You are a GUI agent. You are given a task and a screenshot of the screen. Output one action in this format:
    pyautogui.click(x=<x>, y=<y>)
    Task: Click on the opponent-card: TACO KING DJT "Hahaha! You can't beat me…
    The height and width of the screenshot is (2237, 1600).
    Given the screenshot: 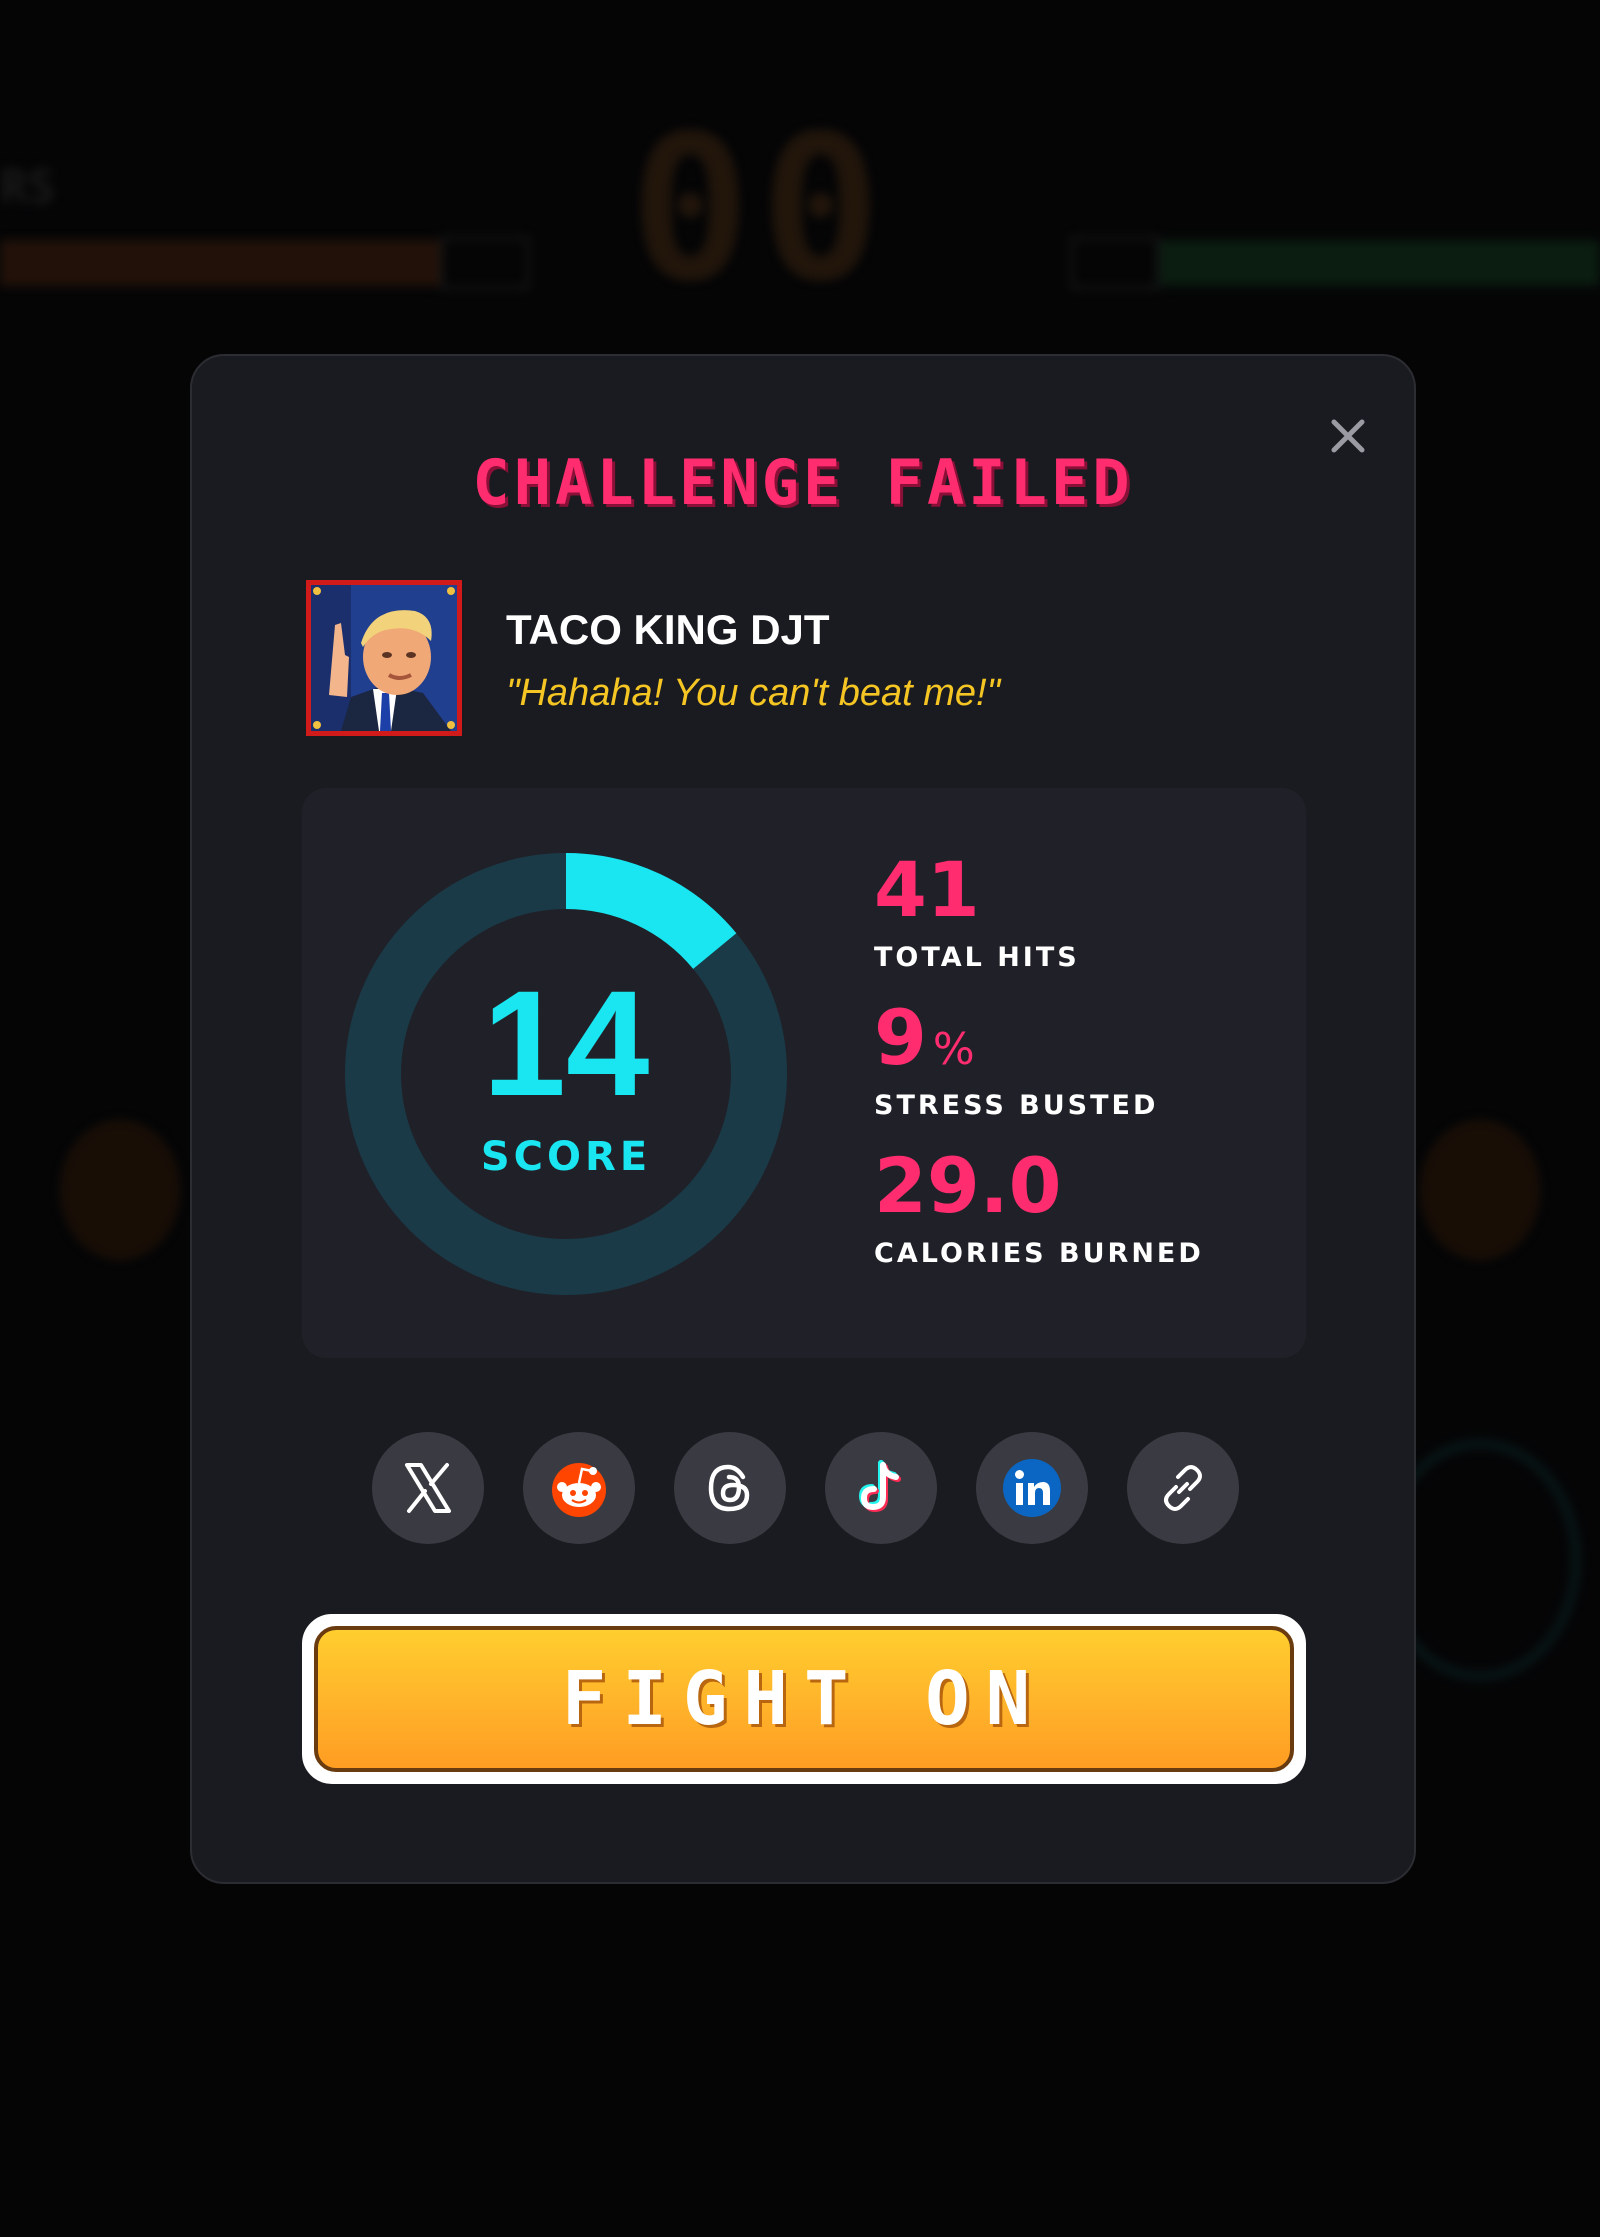 What is the action you would take?
    pyautogui.click(x=756, y=660)
    